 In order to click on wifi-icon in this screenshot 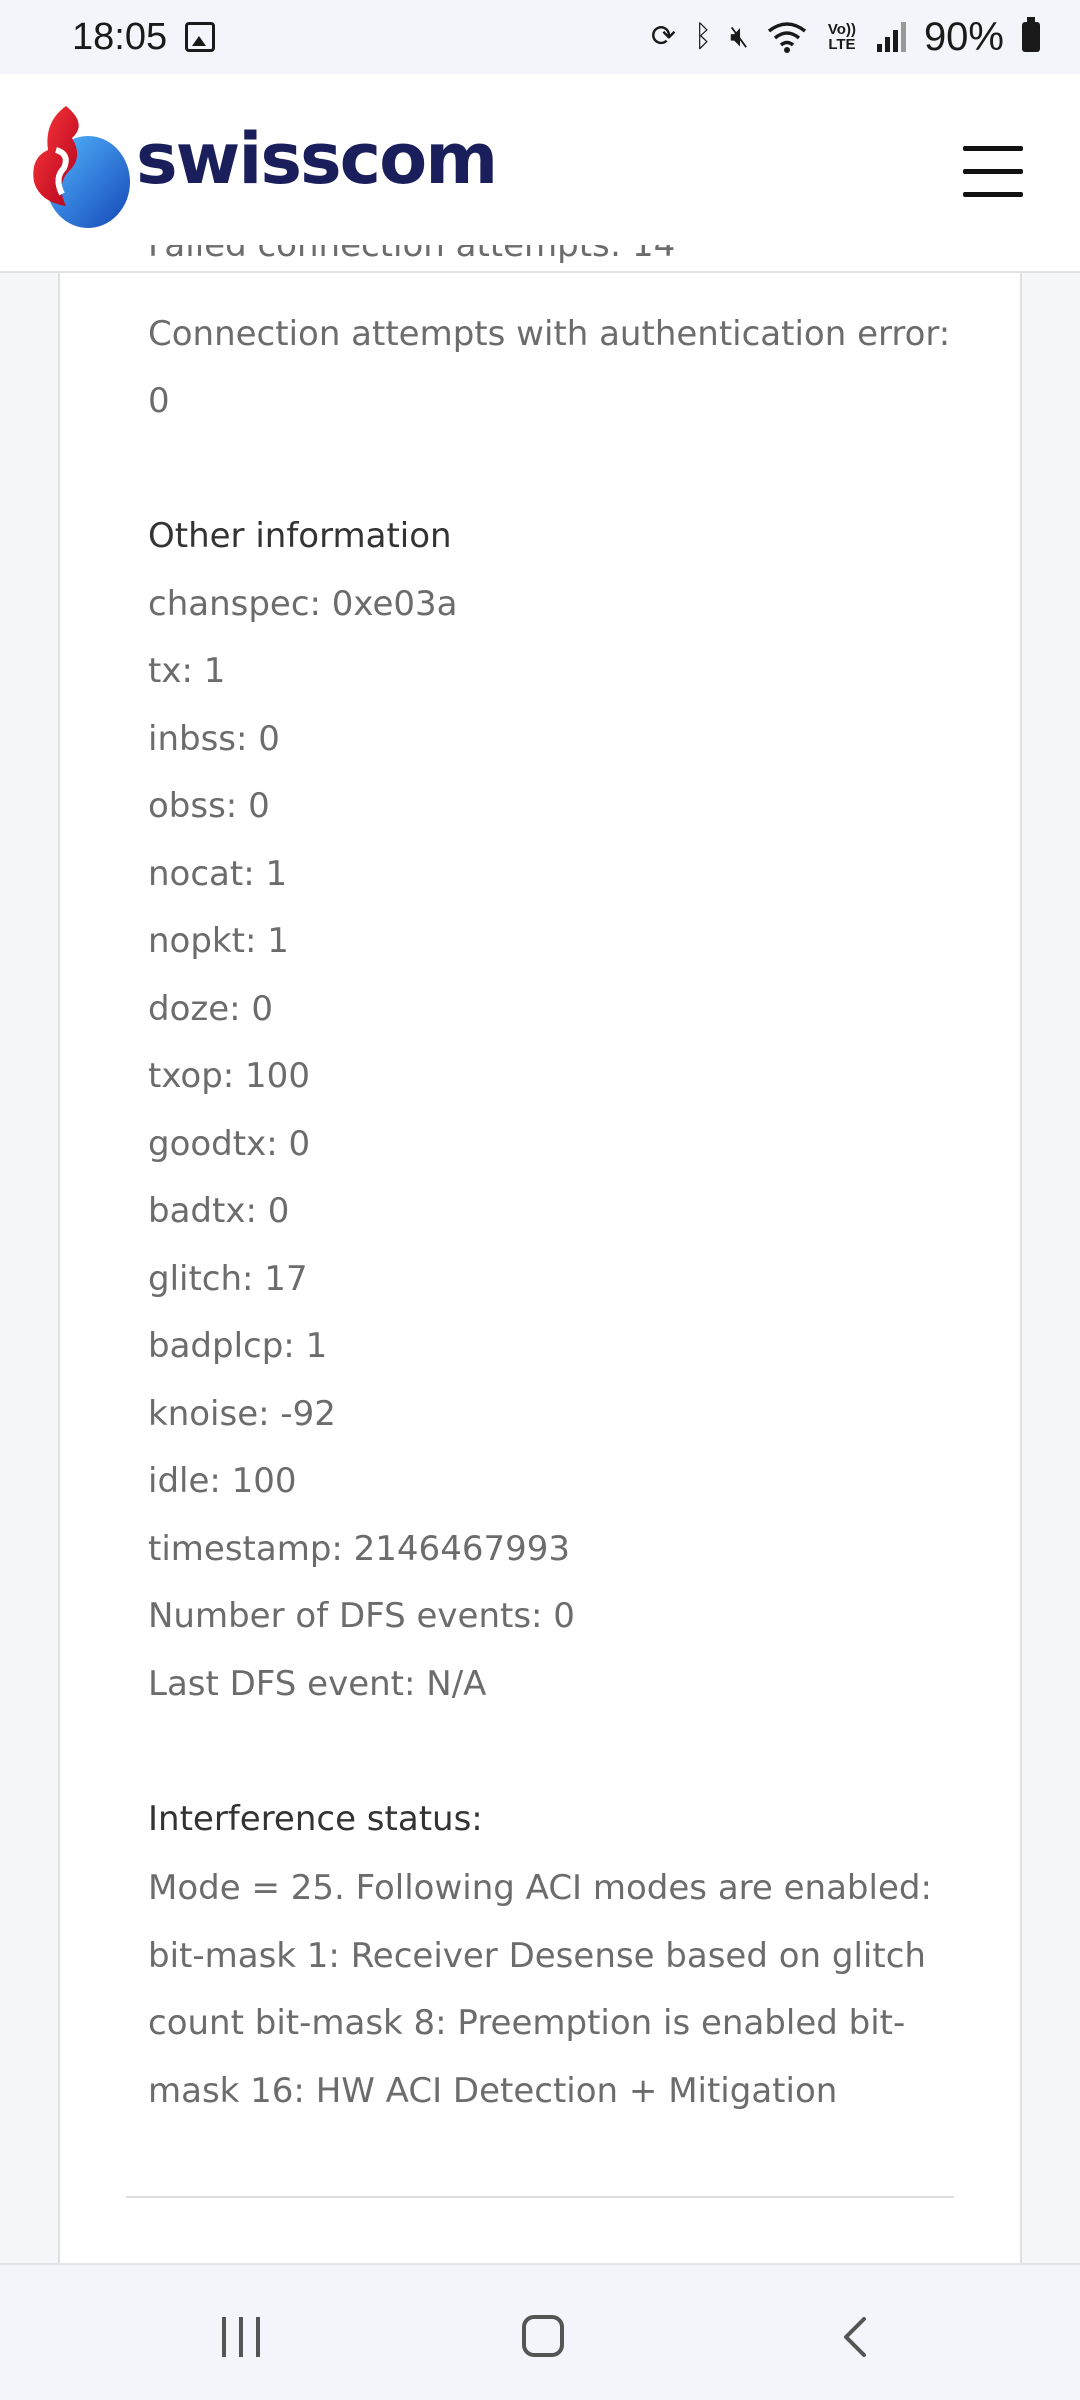, I will do `click(787, 37)`.